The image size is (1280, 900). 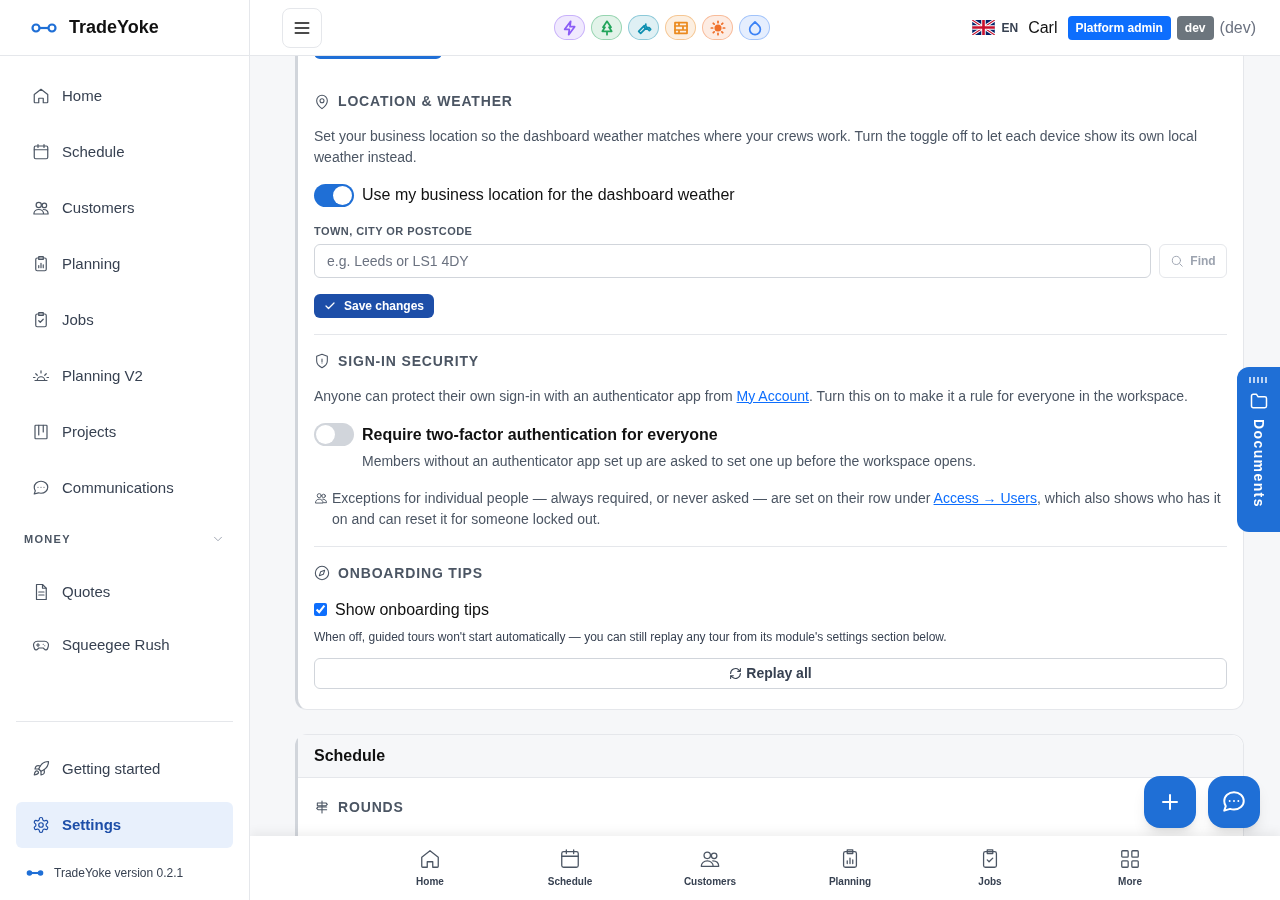 What do you see at coordinates (124, 96) in the screenshot?
I see `sidebar-item: Home` at bounding box center [124, 96].